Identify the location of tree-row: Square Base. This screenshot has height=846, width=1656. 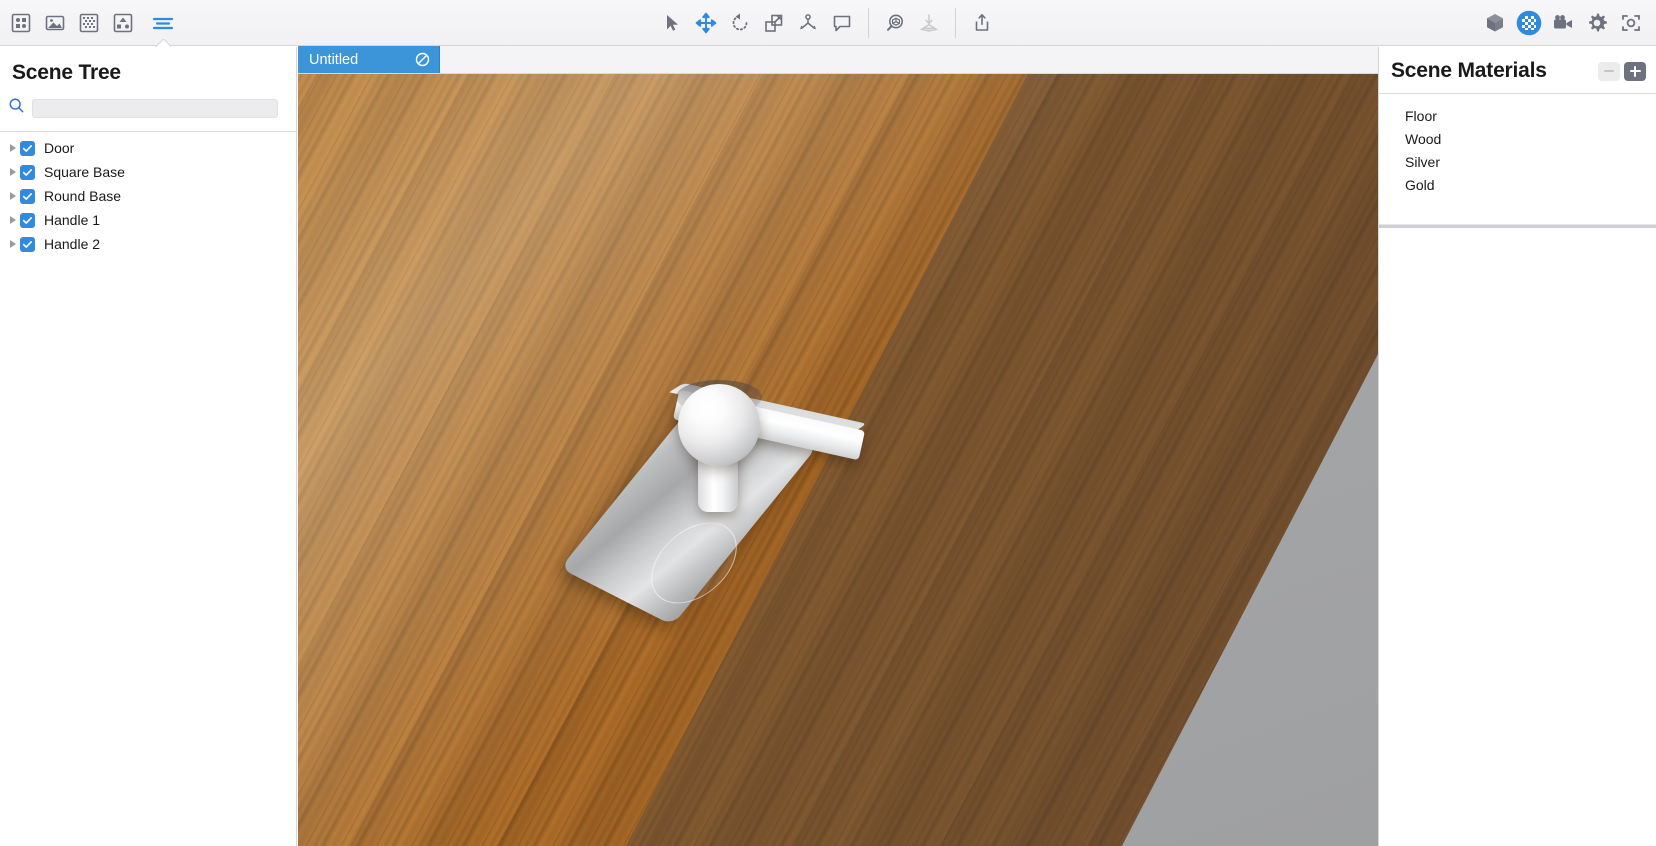
(148, 172).